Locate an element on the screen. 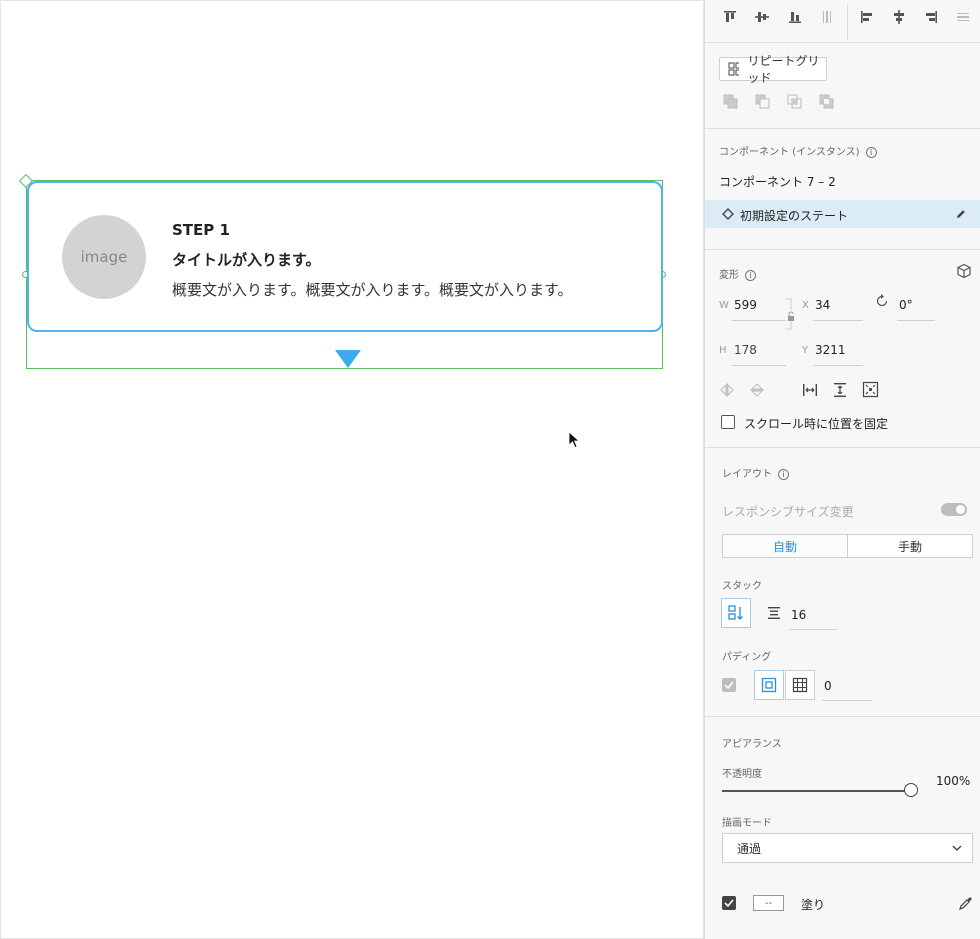  stack-vertical-button is located at coordinates (736, 613).